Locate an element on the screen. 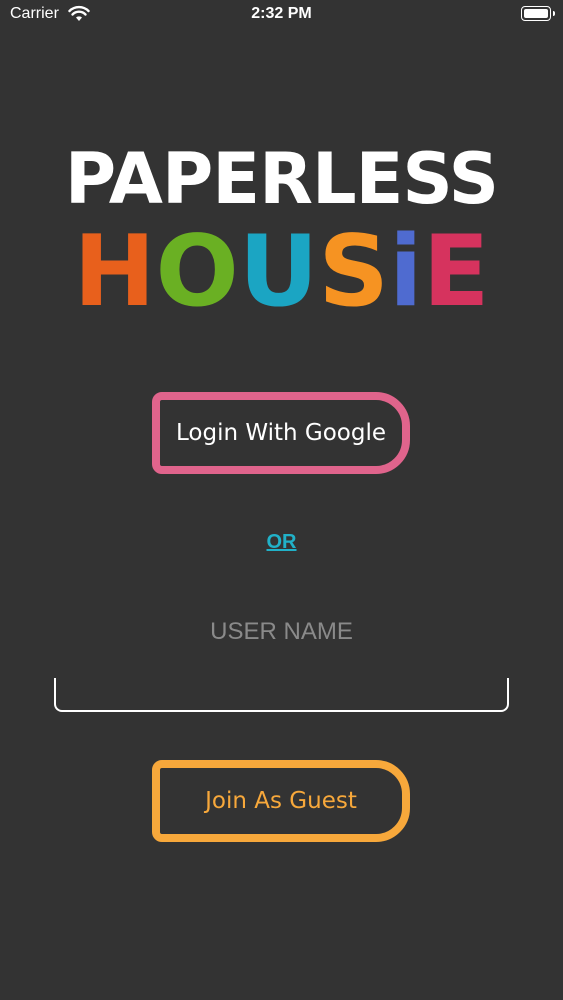 The width and height of the screenshot is (563, 1000). clock-time: 2:32 PM is located at coordinates (281, 13).